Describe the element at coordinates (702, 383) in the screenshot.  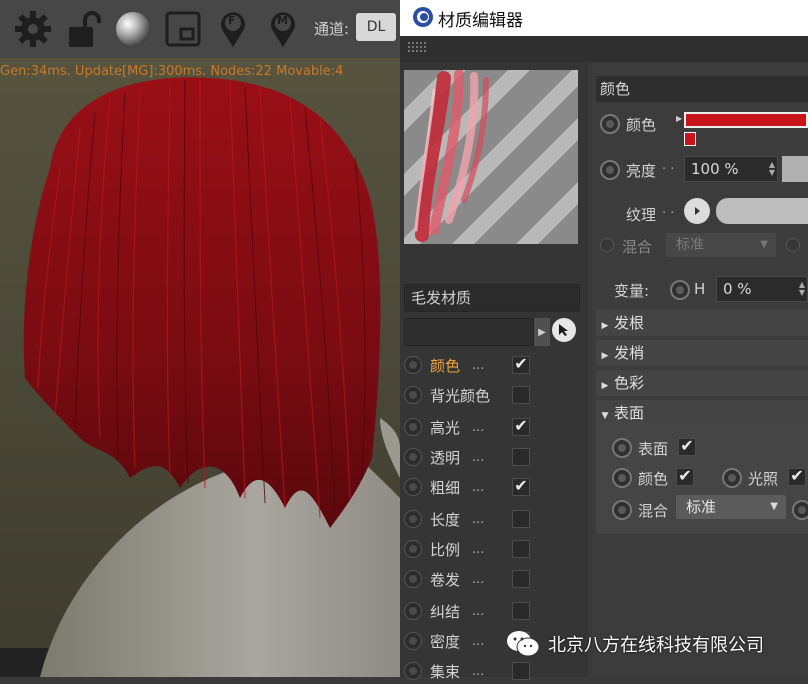
I see `group-row: ▶ 色彩` at that location.